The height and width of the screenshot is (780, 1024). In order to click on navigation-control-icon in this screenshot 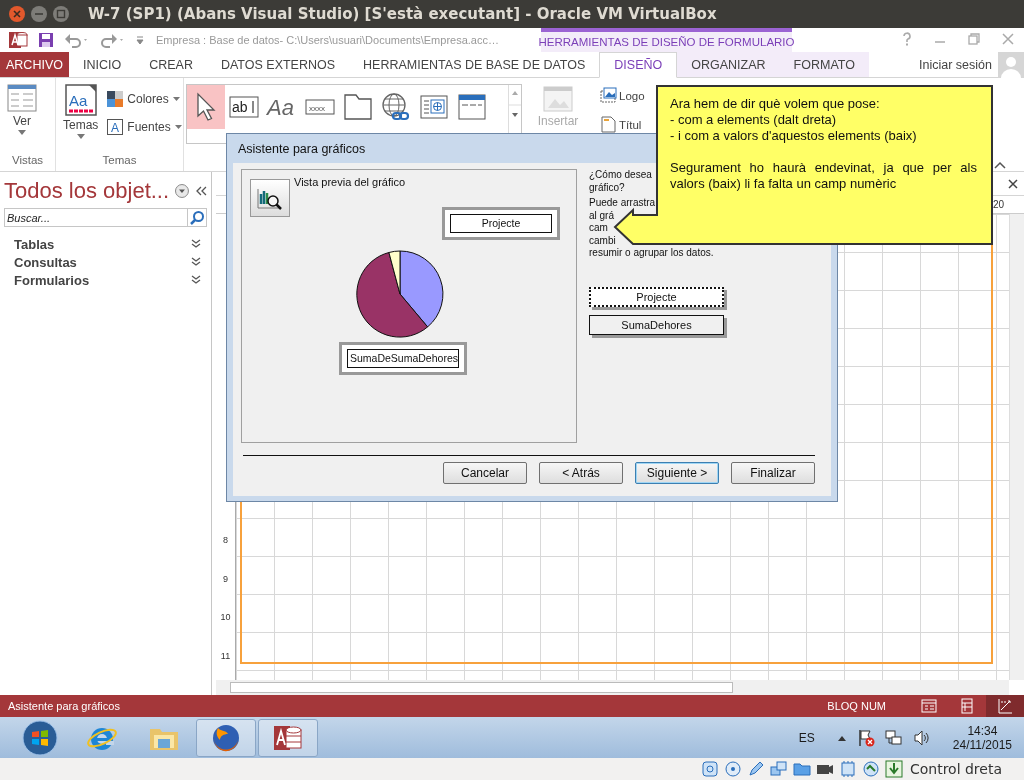, I will do `click(472, 107)`.